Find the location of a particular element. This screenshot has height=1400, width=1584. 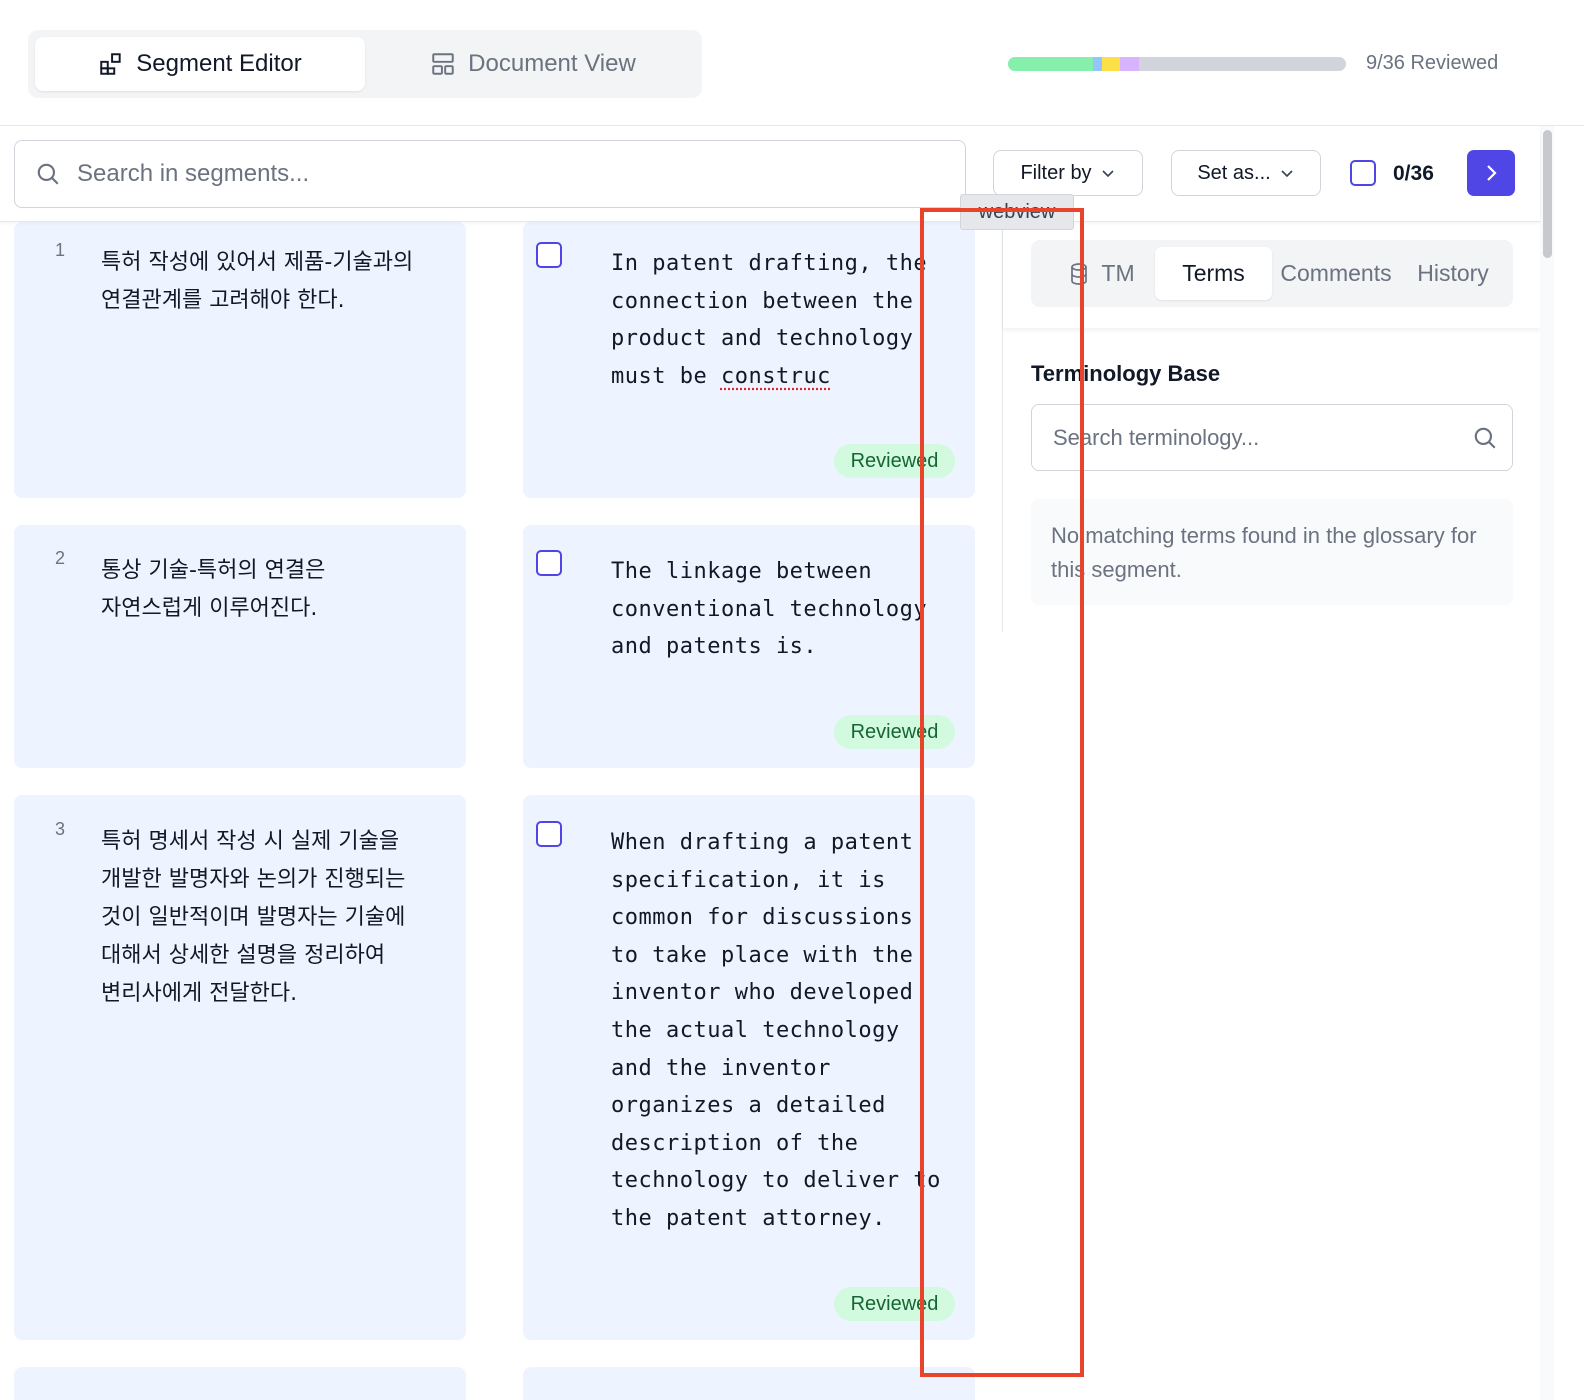

tab-comments-label: Comments is located at coordinates (1336, 273).